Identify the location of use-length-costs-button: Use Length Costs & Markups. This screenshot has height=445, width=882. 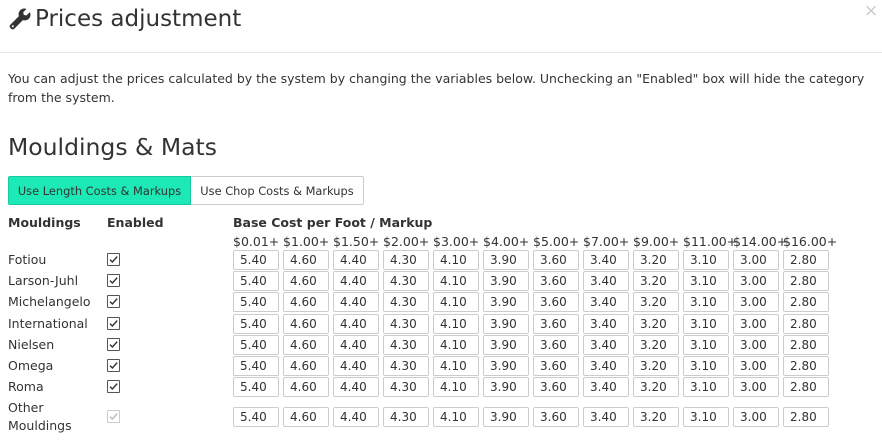
(99, 190).